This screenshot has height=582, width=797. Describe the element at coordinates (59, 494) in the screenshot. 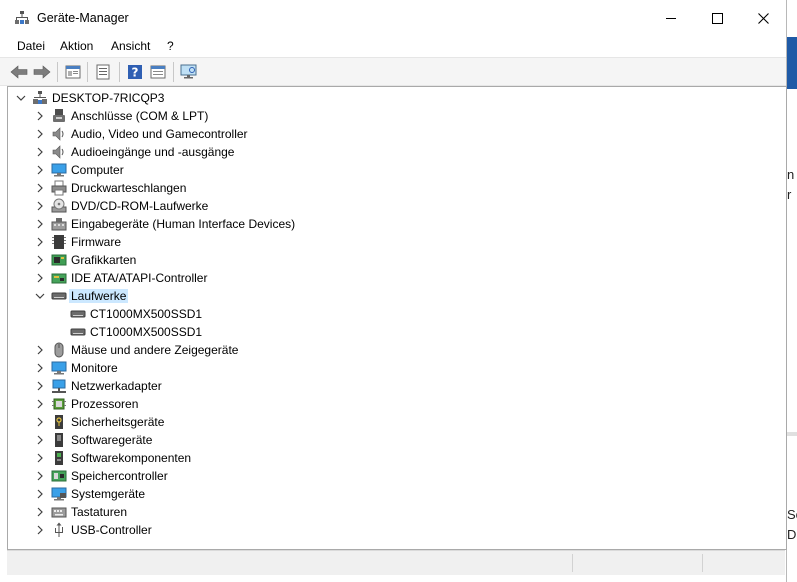

I see `system-device-icon` at that location.